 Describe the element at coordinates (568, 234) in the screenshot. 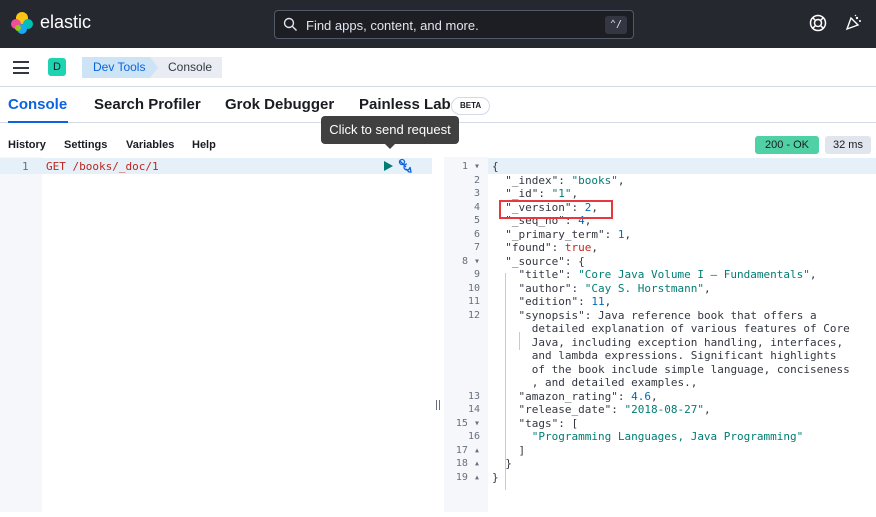

I see `response-line: "_primary_term": 1,` at that location.